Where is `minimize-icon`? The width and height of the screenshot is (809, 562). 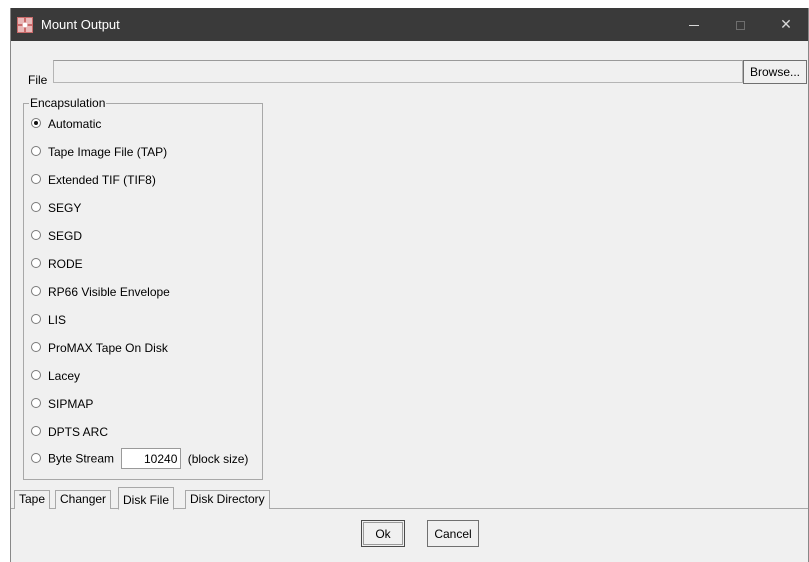
minimize-icon is located at coordinates (694, 25).